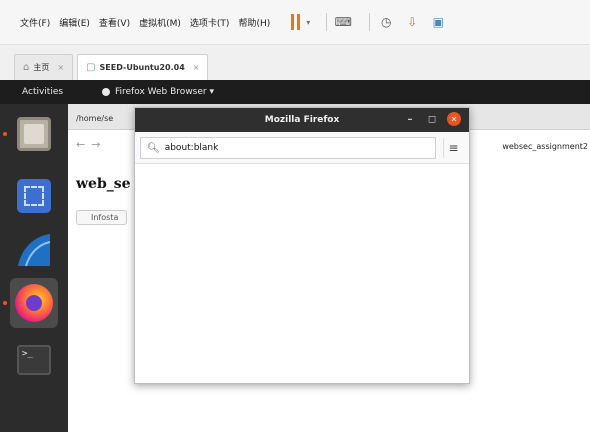 The height and width of the screenshot is (432, 590). I want to click on tab-home: ⌂ 主页 ×, so click(44, 67).